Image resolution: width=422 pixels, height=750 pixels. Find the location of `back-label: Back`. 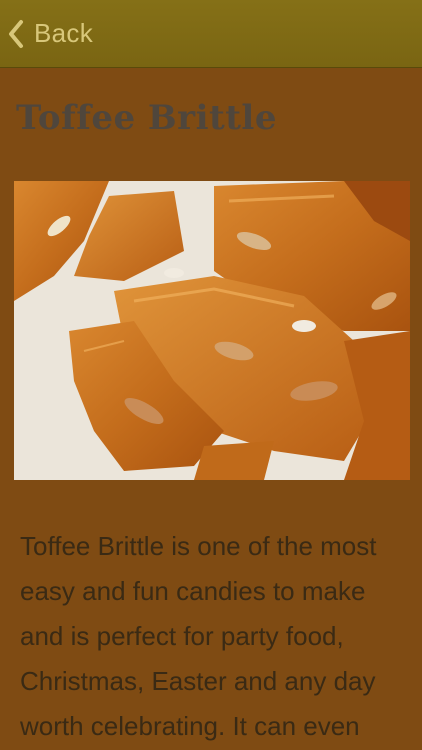

back-label: Back is located at coordinates (64, 33).